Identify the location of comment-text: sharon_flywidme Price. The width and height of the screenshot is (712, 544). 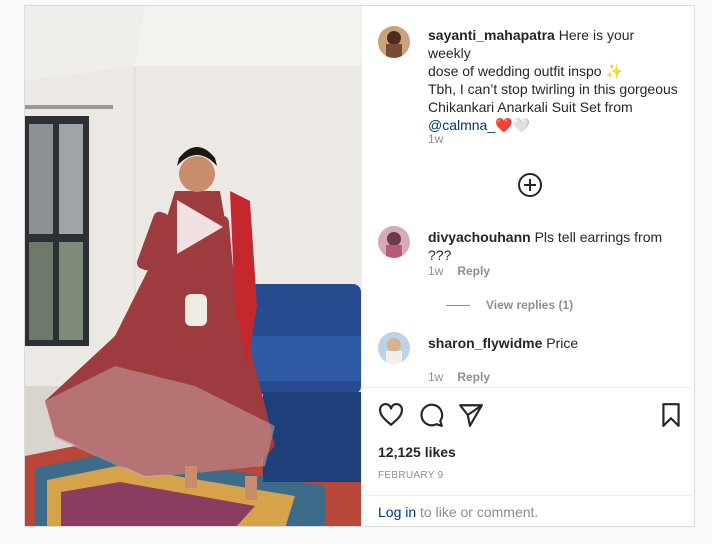
(554, 343).